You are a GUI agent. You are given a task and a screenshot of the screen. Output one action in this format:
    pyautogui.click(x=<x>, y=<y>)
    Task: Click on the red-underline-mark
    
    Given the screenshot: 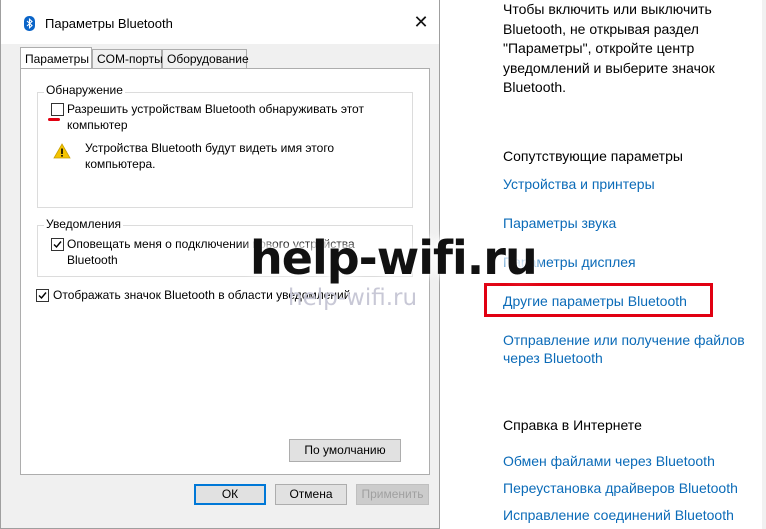 What is the action you would take?
    pyautogui.click(x=54, y=119)
    